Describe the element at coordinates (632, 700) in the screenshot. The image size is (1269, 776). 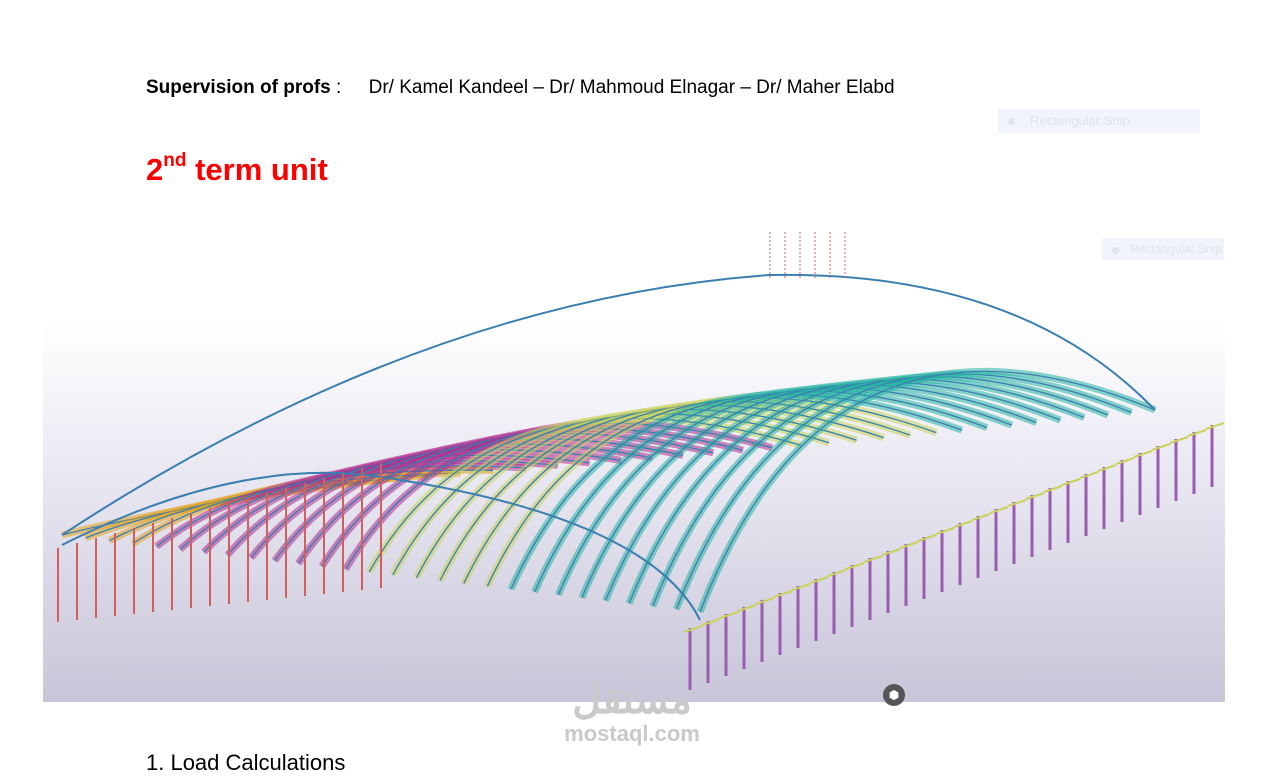
I see `watermark-arabic: مستقل` at that location.